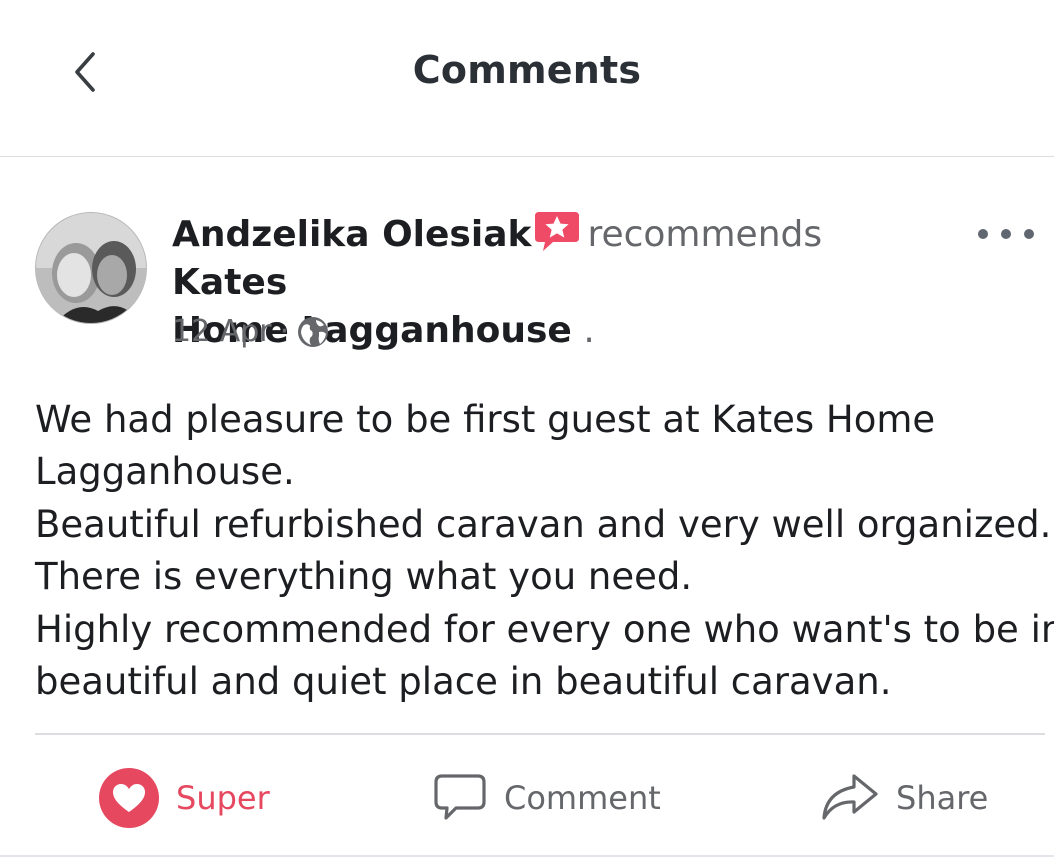  I want to click on share-arrow-icon, so click(850, 797).